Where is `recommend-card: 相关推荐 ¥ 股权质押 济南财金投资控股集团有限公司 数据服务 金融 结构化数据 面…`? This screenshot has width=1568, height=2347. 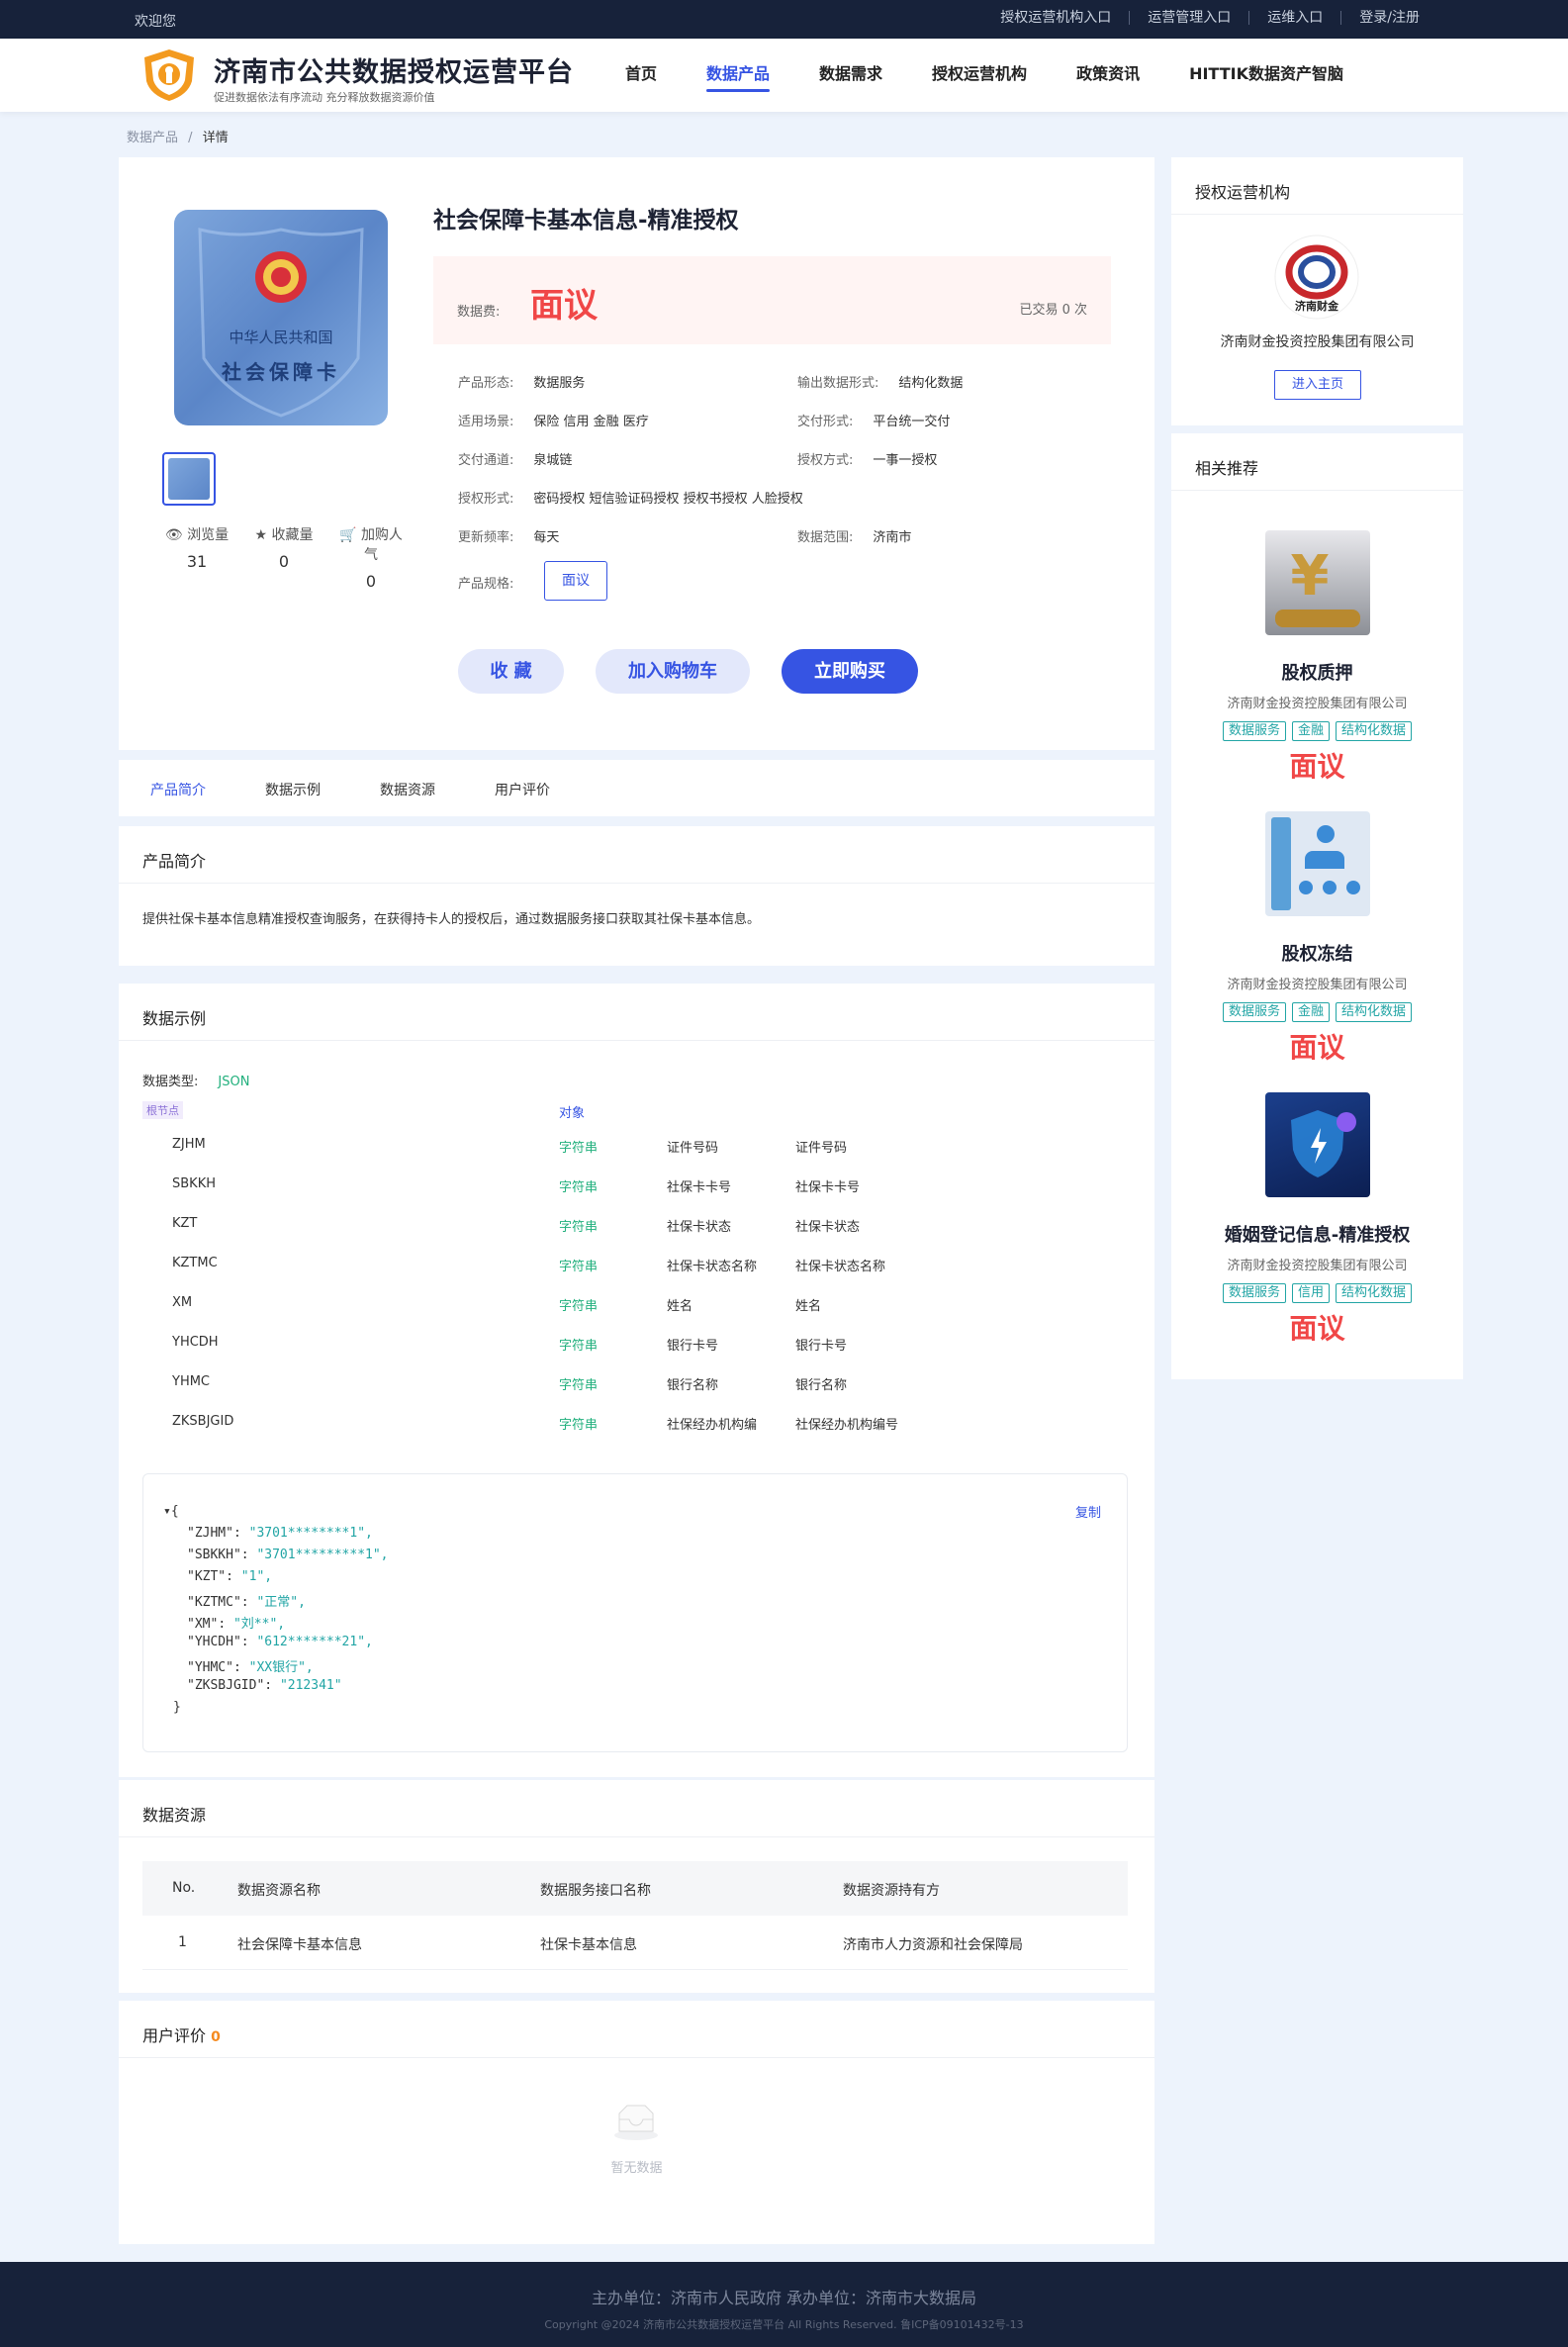
recommend-card: 相关推荐 ¥ 股权质押 济南财金投资控股集团有限公司 数据服务 金融 结构化数据 面… is located at coordinates (1317, 906).